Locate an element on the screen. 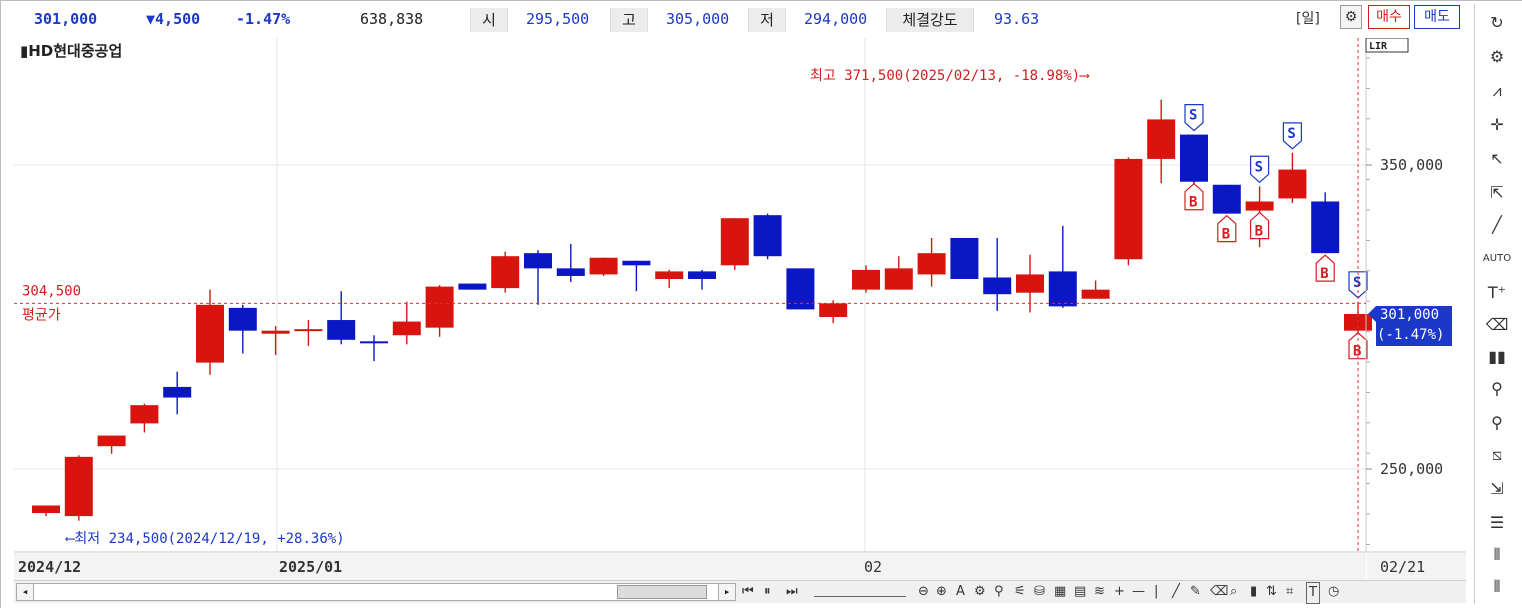 The width and height of the screenshot is (1522, 608). grid-icon: ▦ is located at coordinates (1060, 592).